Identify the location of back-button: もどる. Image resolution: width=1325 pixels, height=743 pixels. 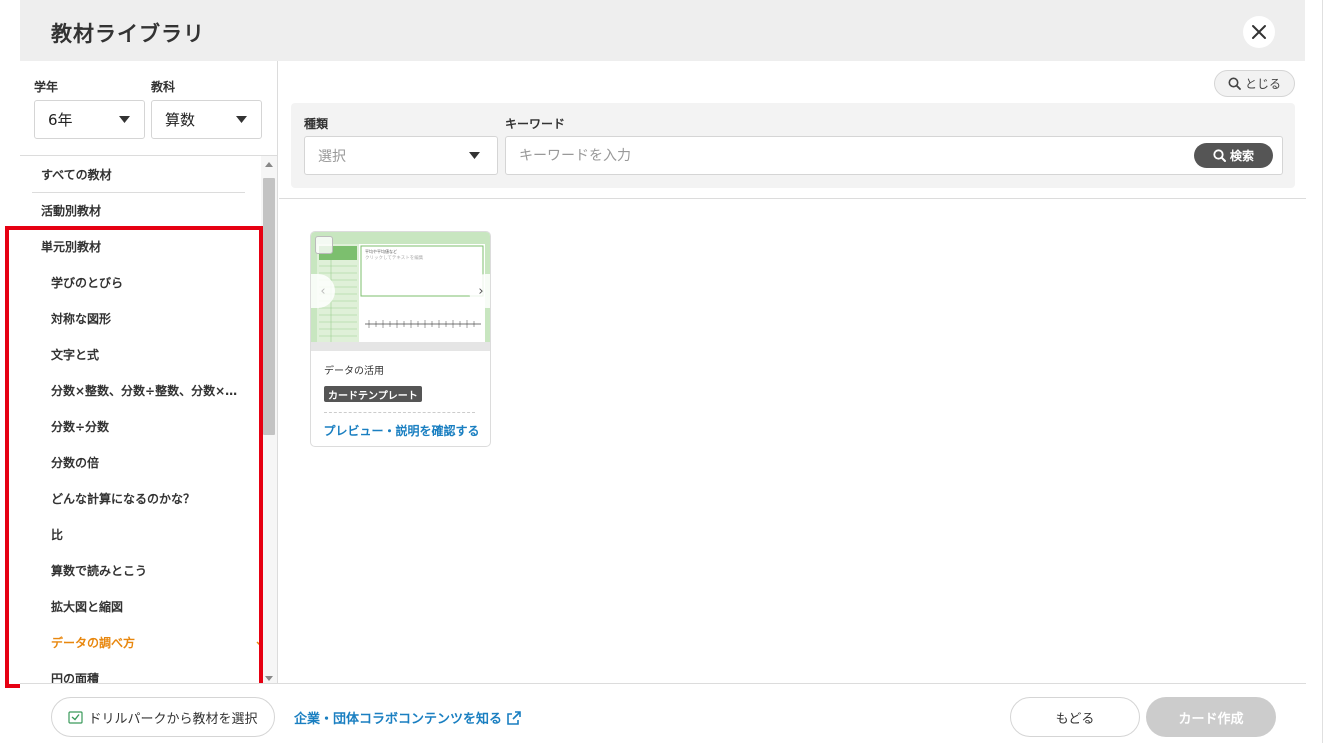
(1075, 717).